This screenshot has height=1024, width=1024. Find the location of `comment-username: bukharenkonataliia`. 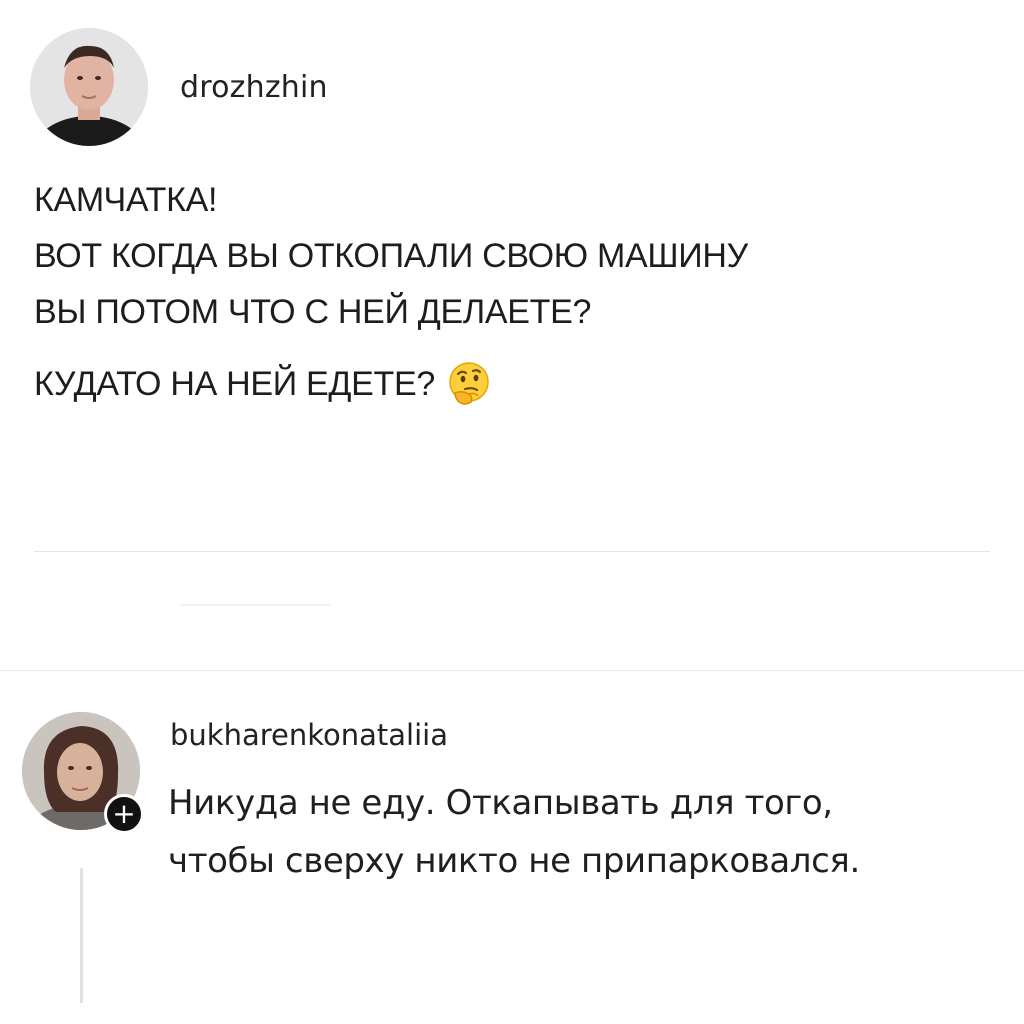

comment-username: bukharenkonataliia is located at coordinates (309, 735).